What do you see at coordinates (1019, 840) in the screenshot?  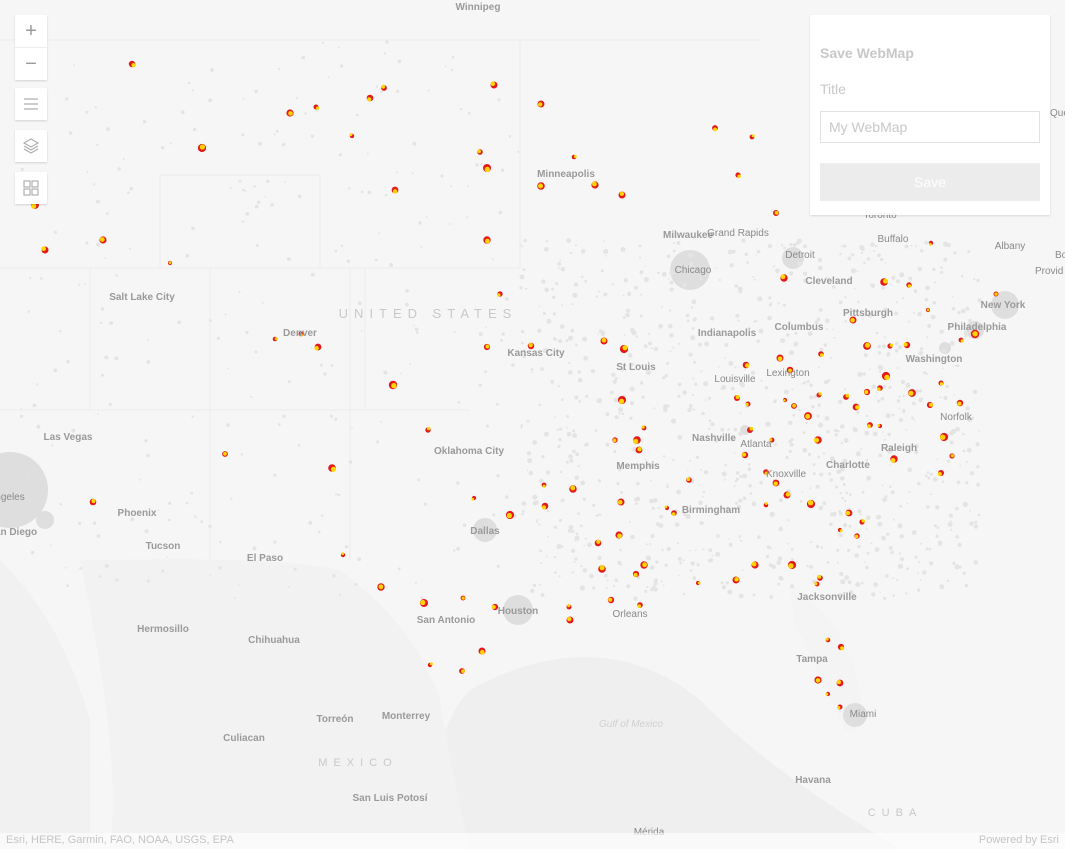 I see `powered-by-esri: Powered by Esri` at bounding box center [1019, 840].